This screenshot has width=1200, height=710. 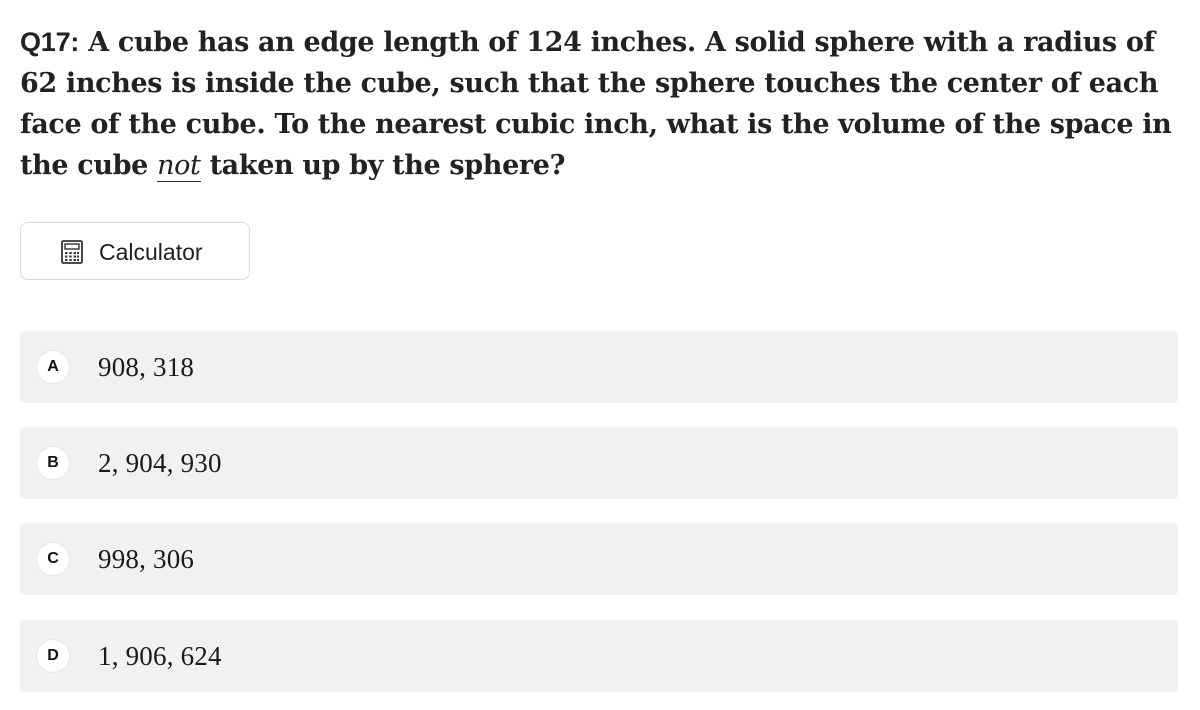 What do you see at coordinates (599, 559) in the screenshot?
I see `answer-choice-c: C 998, 306` at bounding box center [599, 559].